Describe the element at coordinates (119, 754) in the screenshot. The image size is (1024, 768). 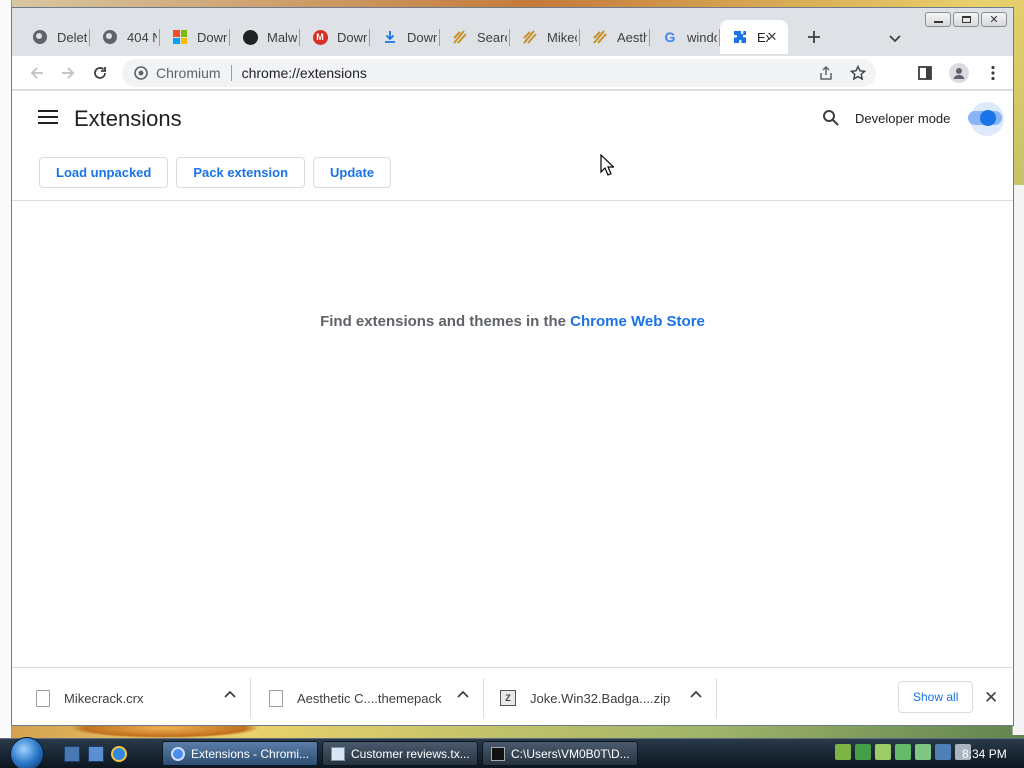
I see `internet-explorer-icon` at that location.